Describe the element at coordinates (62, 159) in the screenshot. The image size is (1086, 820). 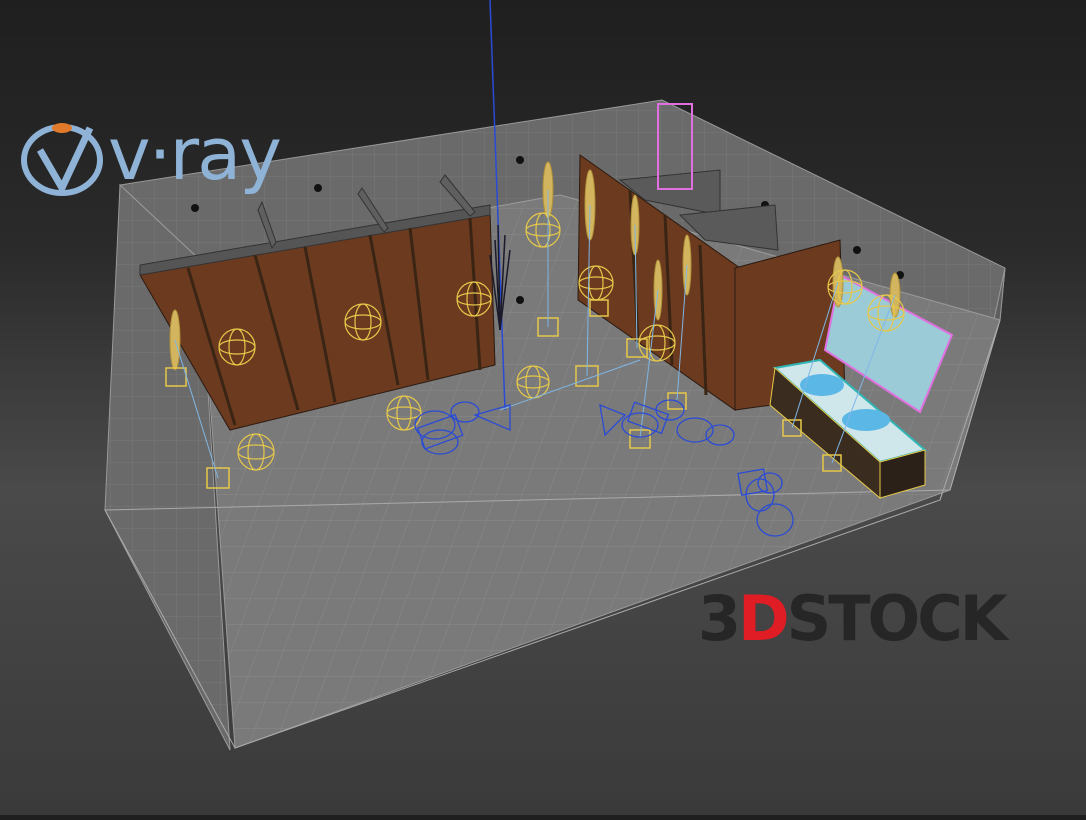
I see `vray-logo-mark` at that location.